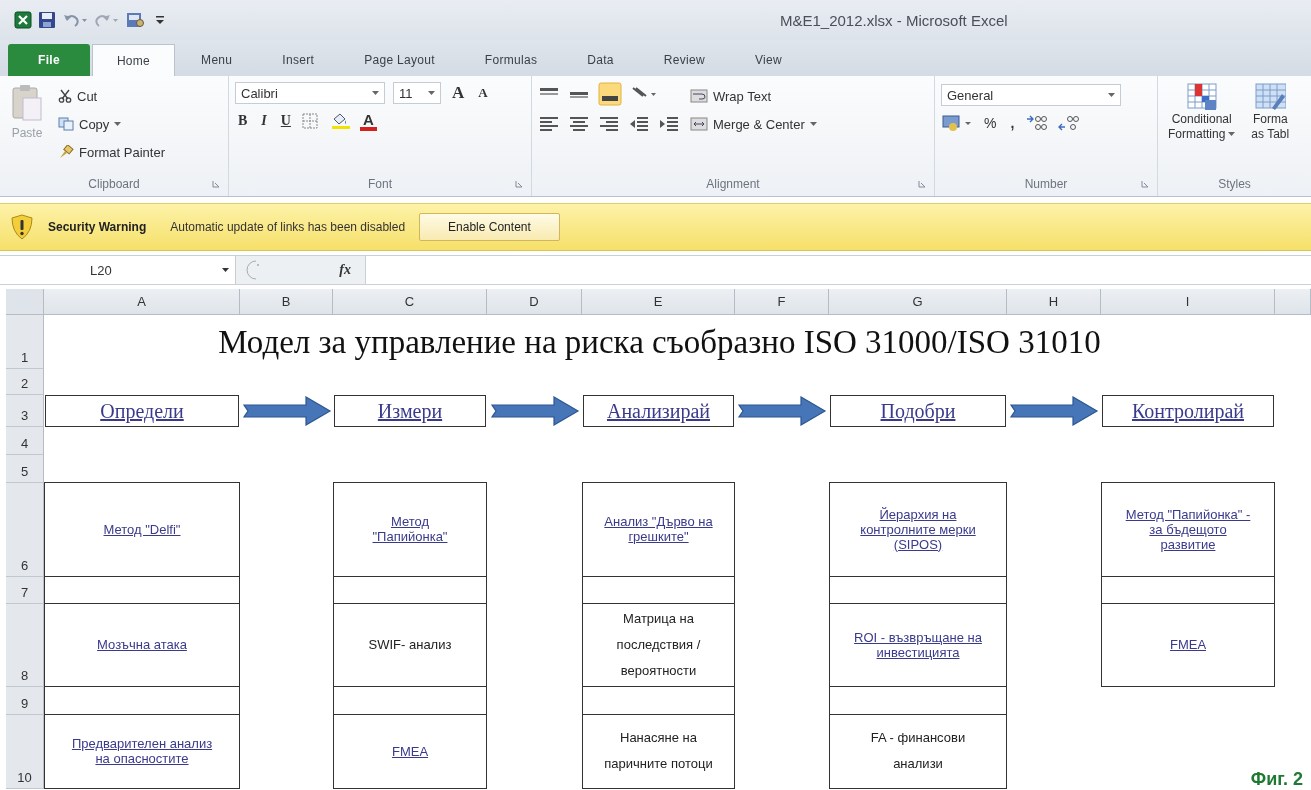  Describe the element at coordinates (1202, 127) in the screenshot. I see `conditional-formatting-button: Conditional Formatting` at that location.